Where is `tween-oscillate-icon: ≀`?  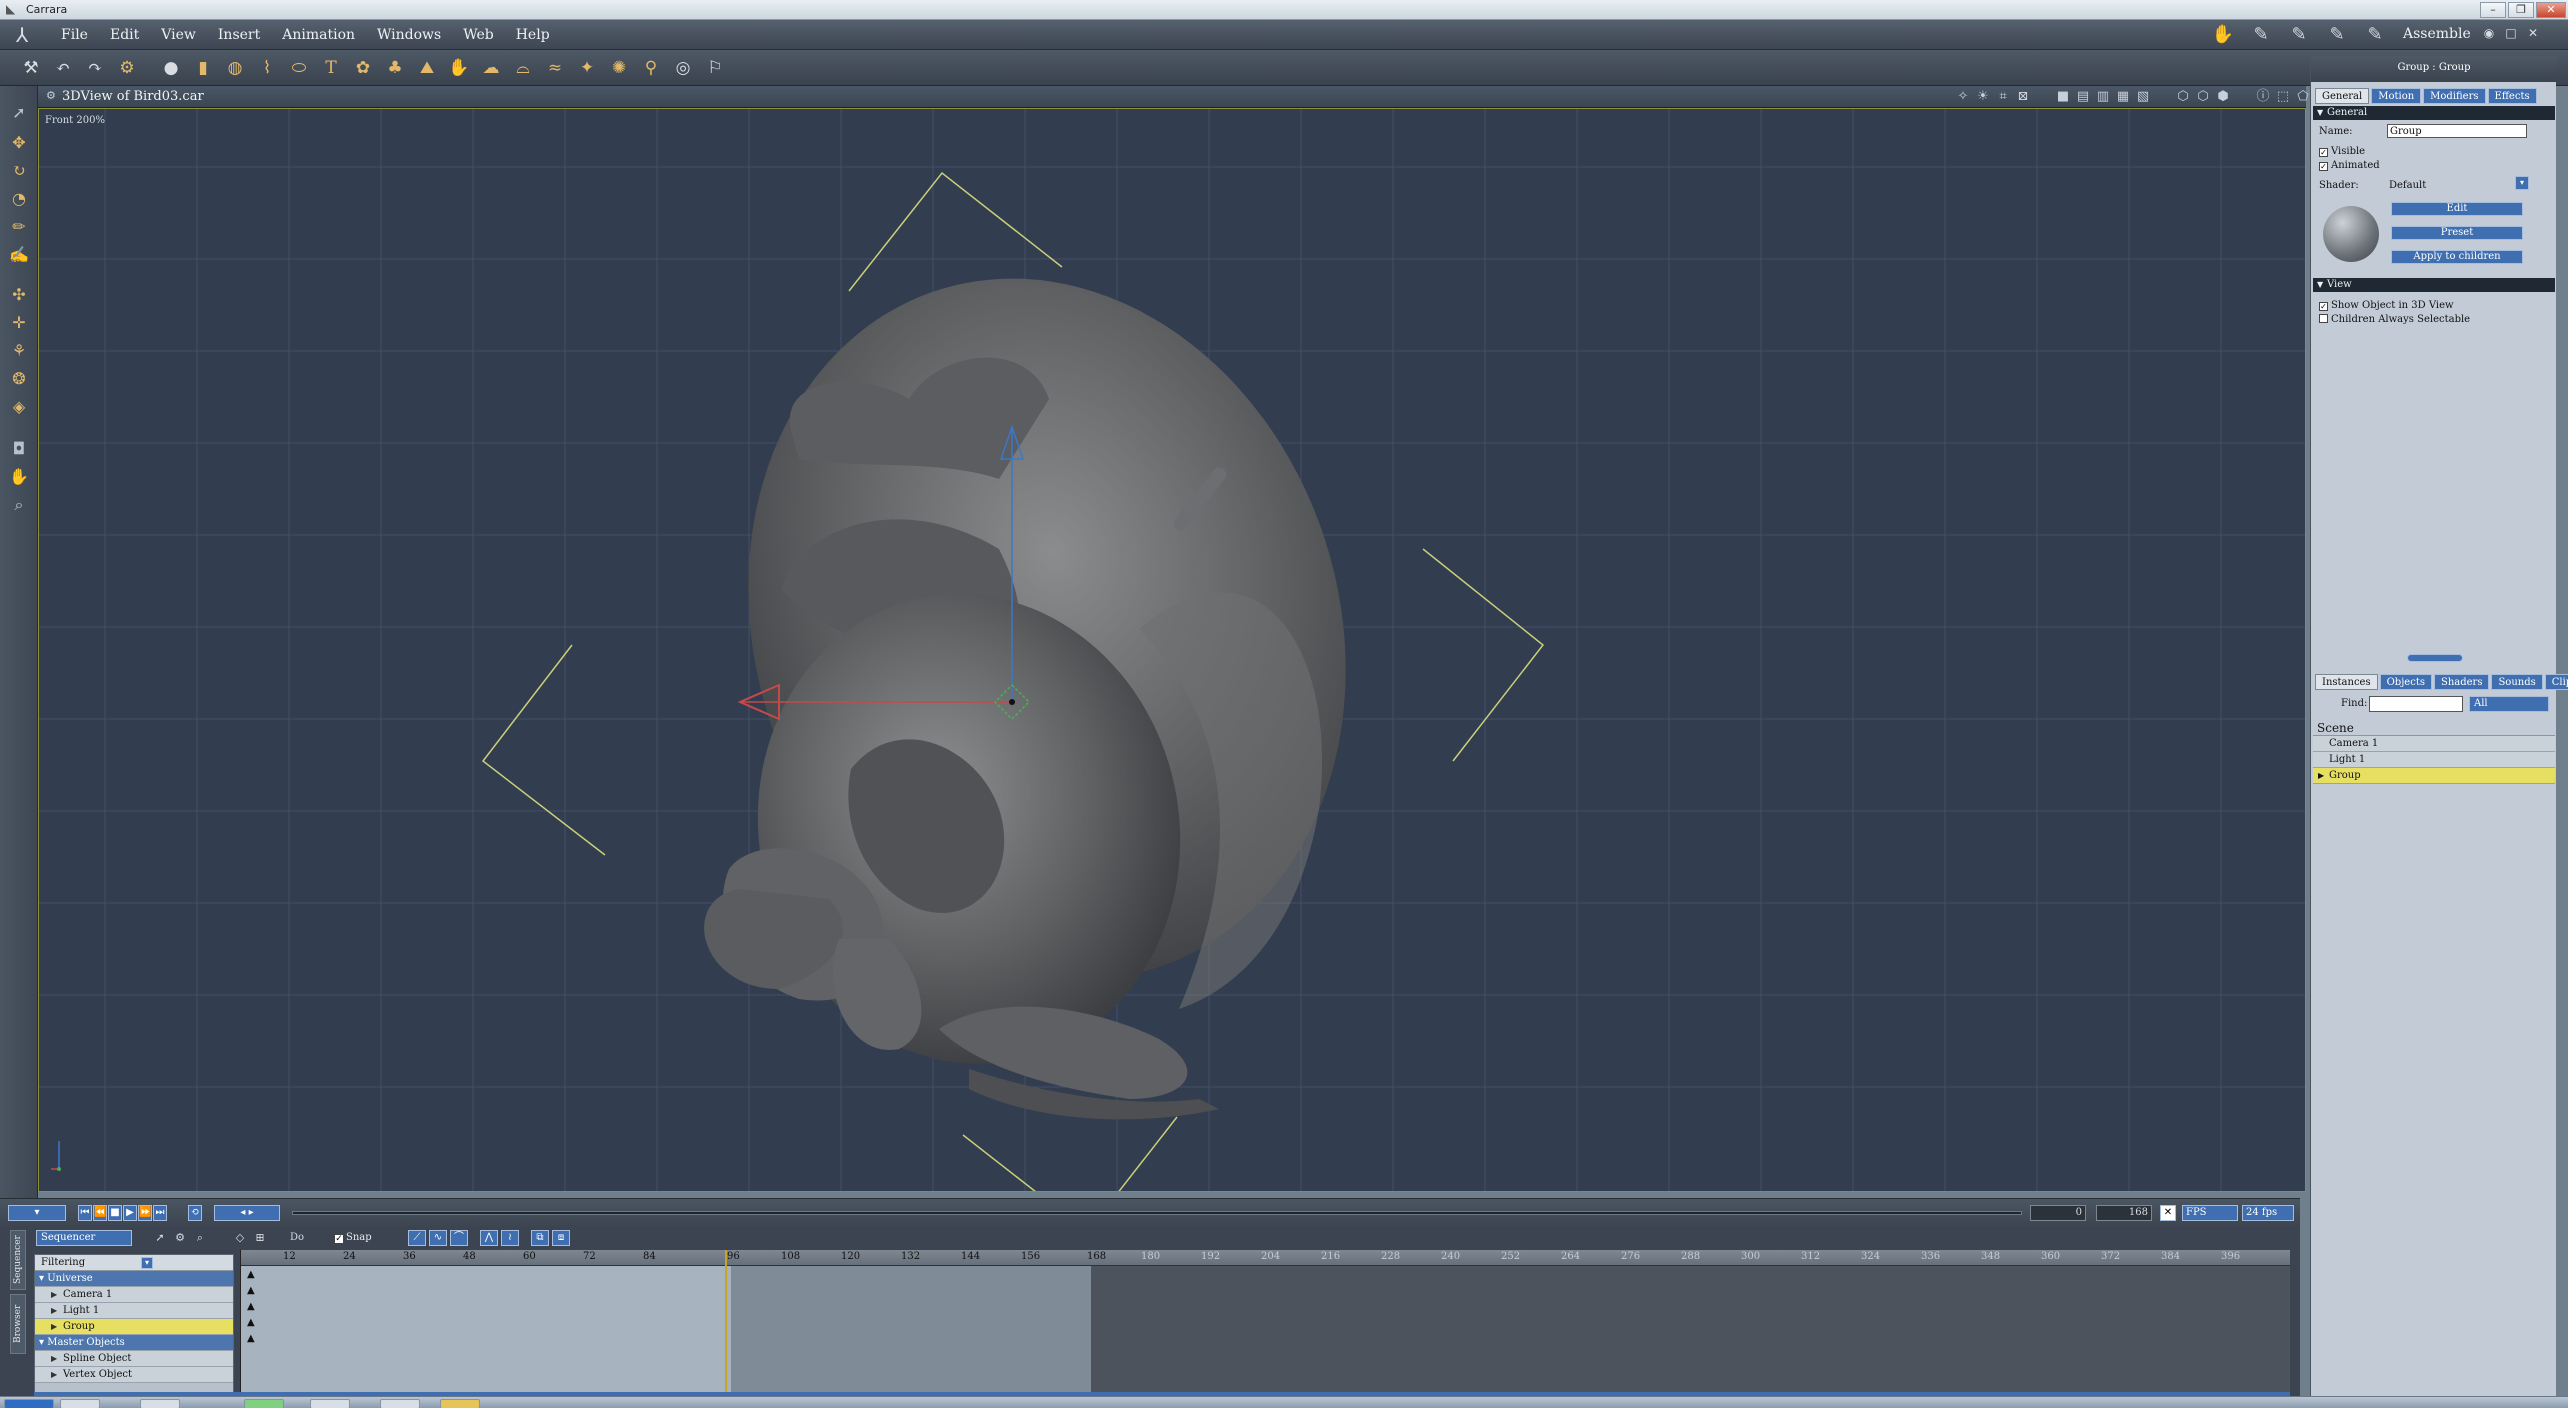 tween-oscillate-icon: ≀ is located at coordinates (510, 1238).